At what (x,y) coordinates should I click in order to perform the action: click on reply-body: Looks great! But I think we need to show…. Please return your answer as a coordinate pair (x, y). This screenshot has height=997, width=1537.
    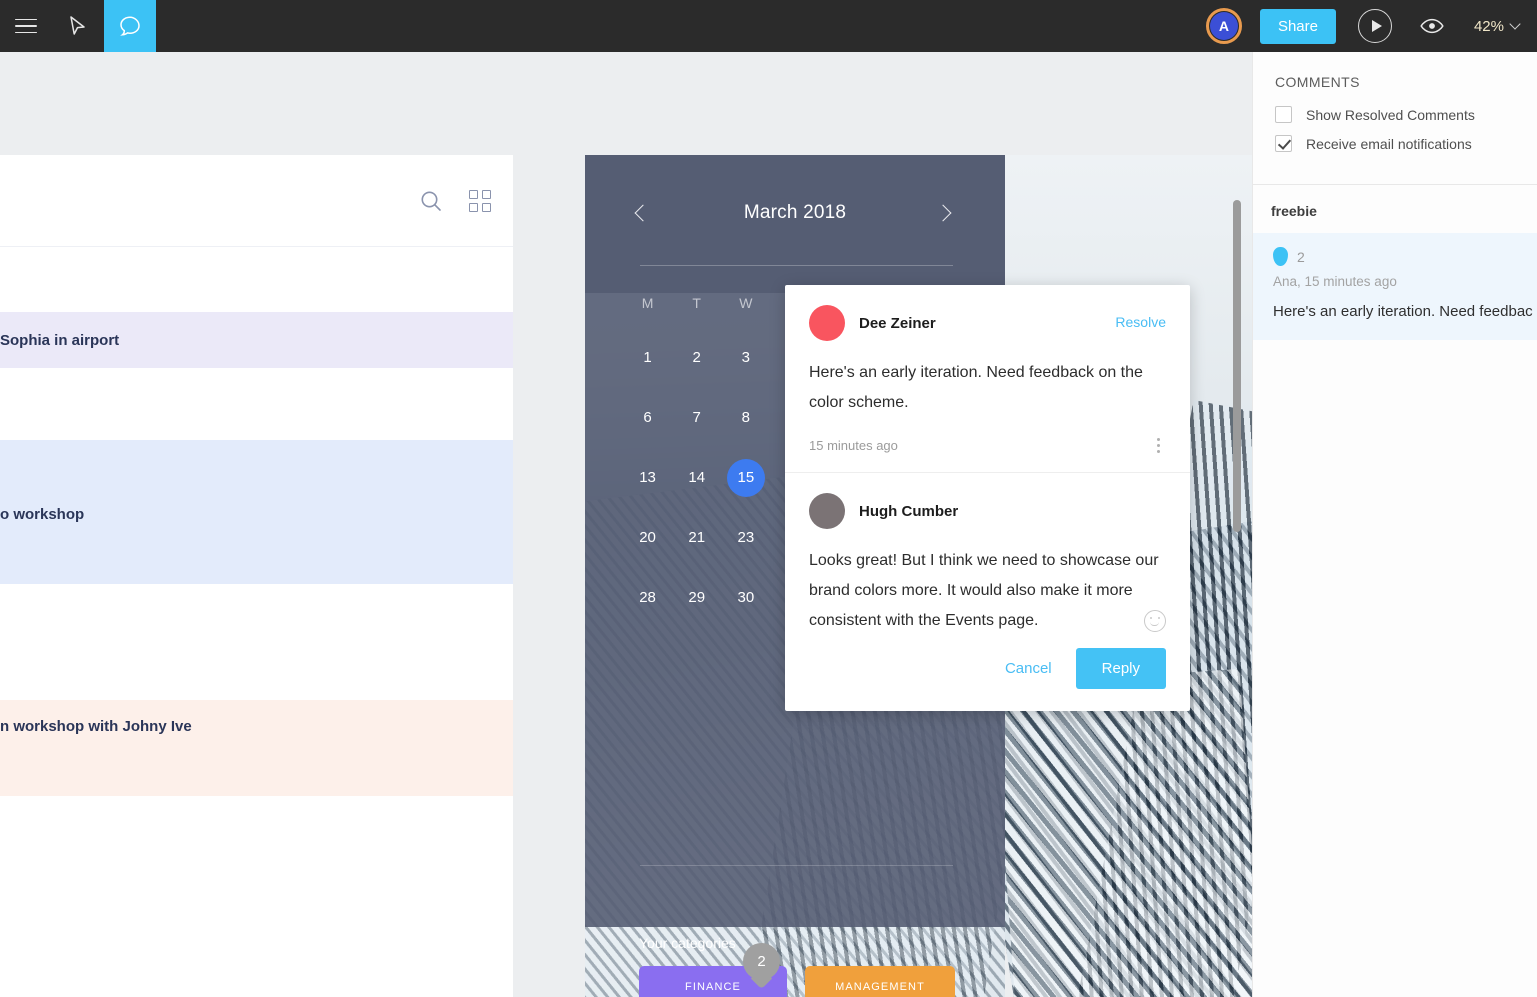
    Looking at the image, I should click on (984, 590).